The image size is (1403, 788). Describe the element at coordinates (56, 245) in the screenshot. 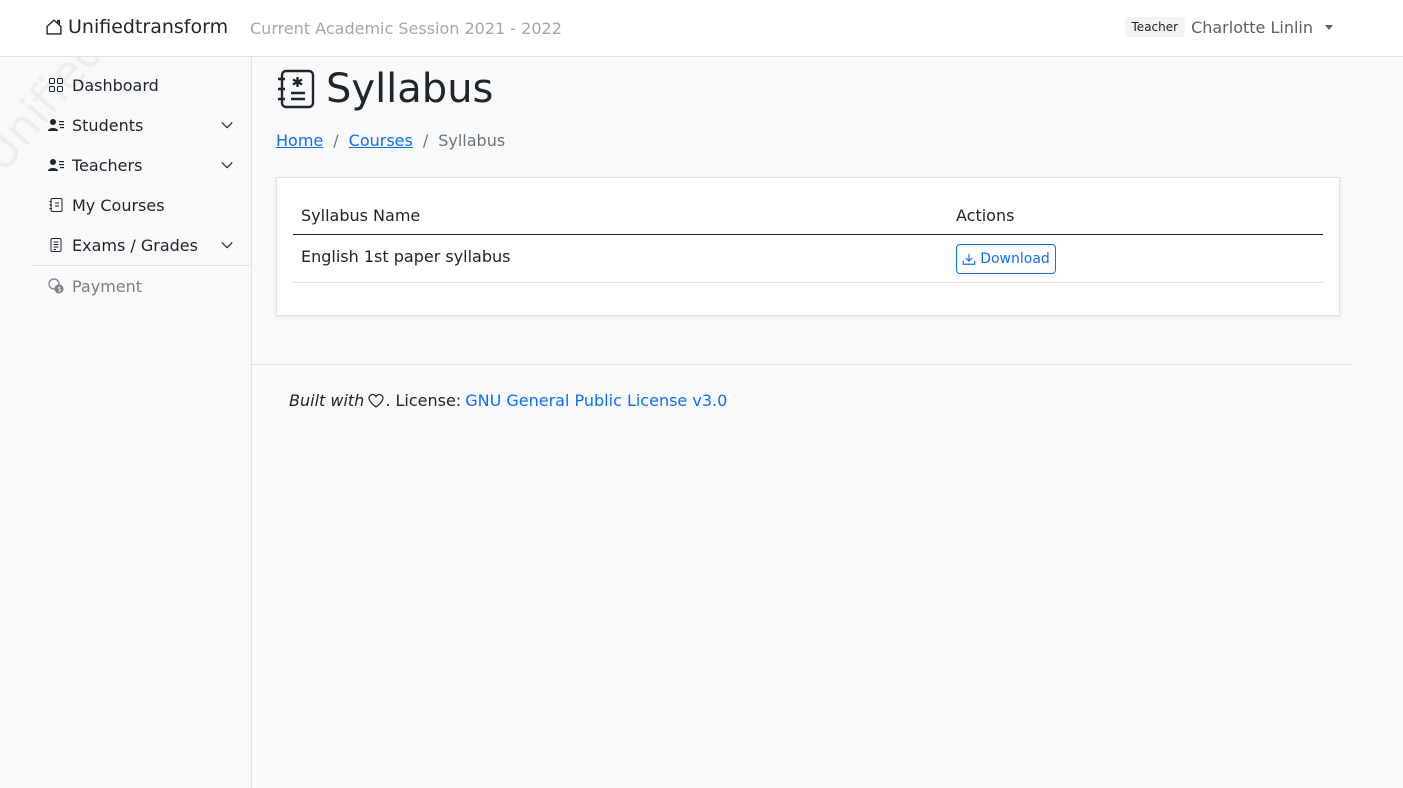

I see `file-text-icon` at that location.